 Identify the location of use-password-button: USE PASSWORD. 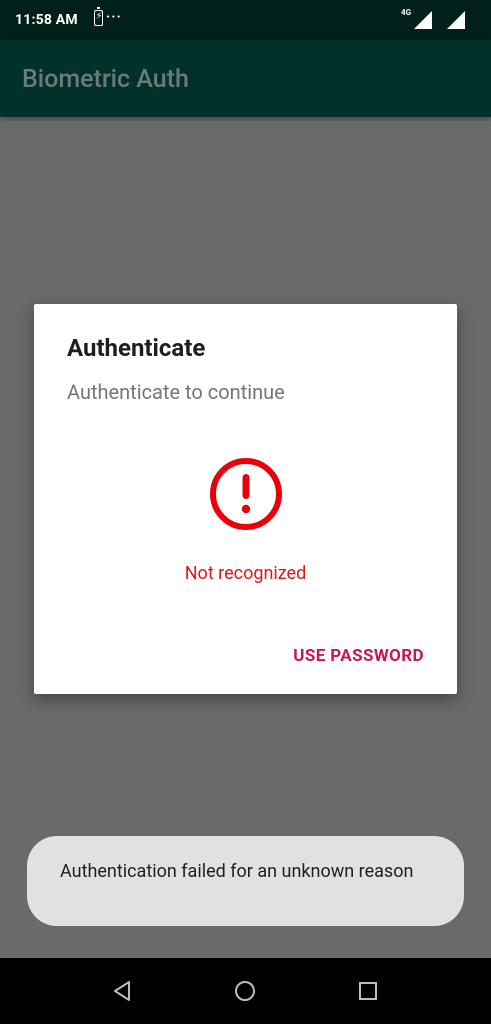
(358, 656).